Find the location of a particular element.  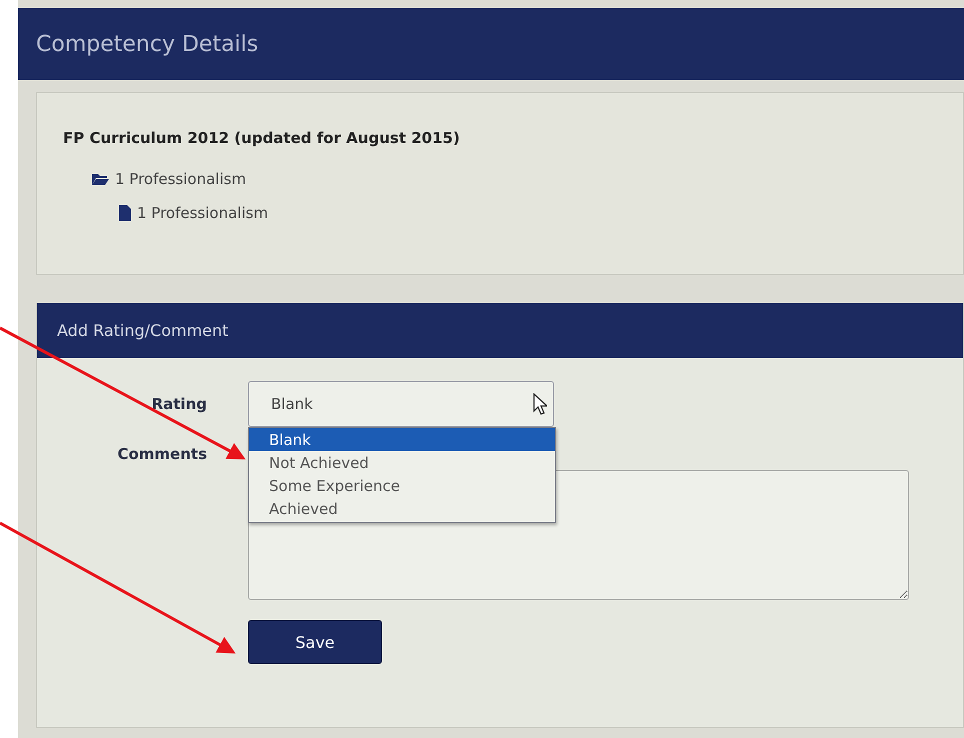

dropdown-option: Achieved is located at coordinates (402, 508).